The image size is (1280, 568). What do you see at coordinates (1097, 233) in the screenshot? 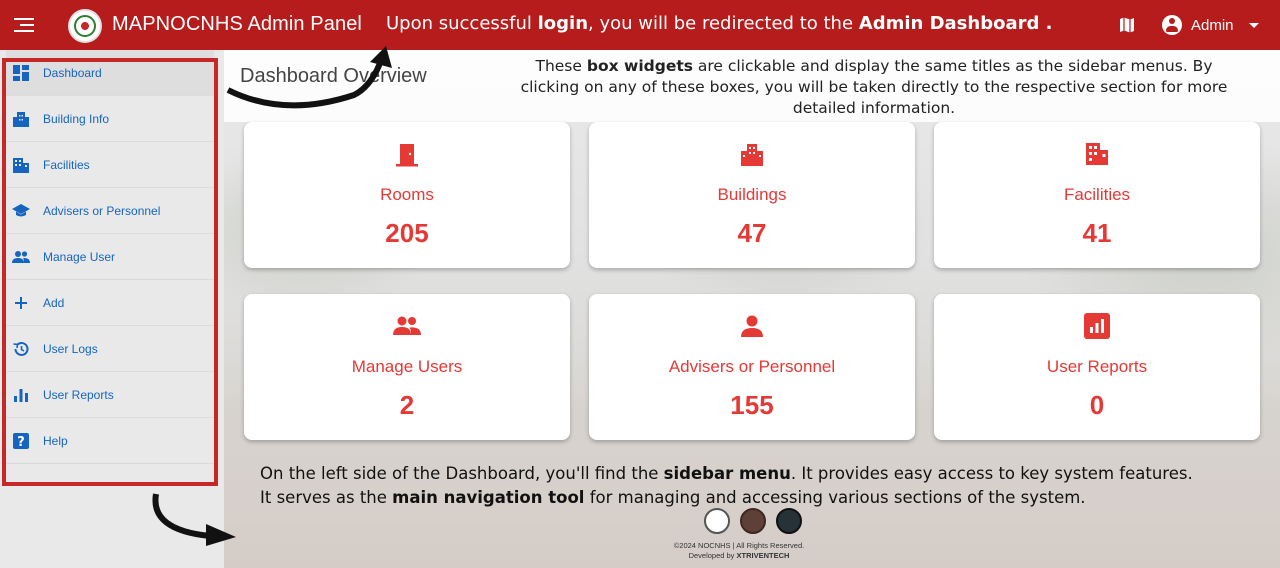
I see `card-value: 41` at bounding box center [1097, 233].